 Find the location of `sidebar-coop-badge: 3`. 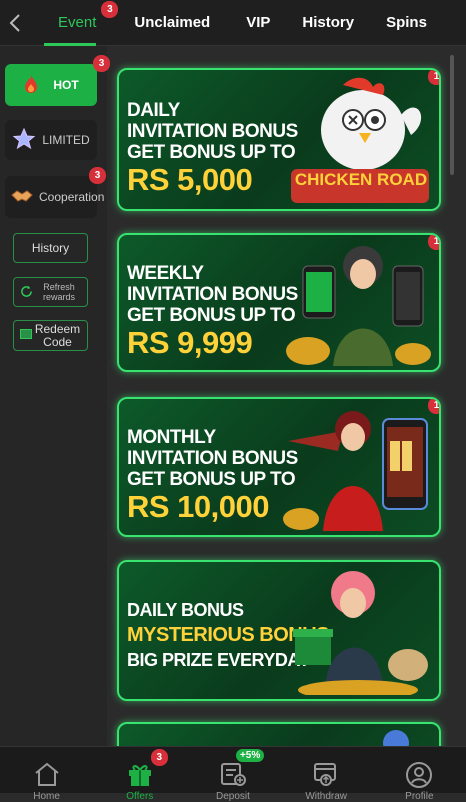

sidebar-coop-badge: 3 is located at coordinates (97, 175).